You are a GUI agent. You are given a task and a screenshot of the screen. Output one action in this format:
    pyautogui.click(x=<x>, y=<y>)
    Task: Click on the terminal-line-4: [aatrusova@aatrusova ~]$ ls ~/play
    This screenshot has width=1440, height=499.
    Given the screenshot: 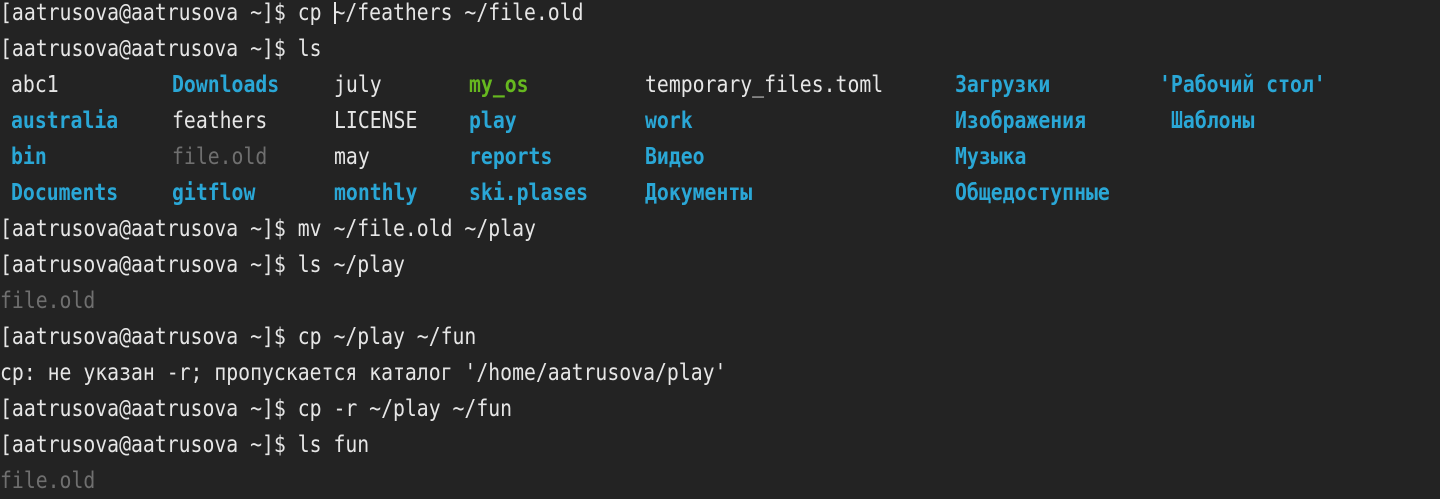 What is the action you would take?
    pyautogui.click(x=202, y=265)
    